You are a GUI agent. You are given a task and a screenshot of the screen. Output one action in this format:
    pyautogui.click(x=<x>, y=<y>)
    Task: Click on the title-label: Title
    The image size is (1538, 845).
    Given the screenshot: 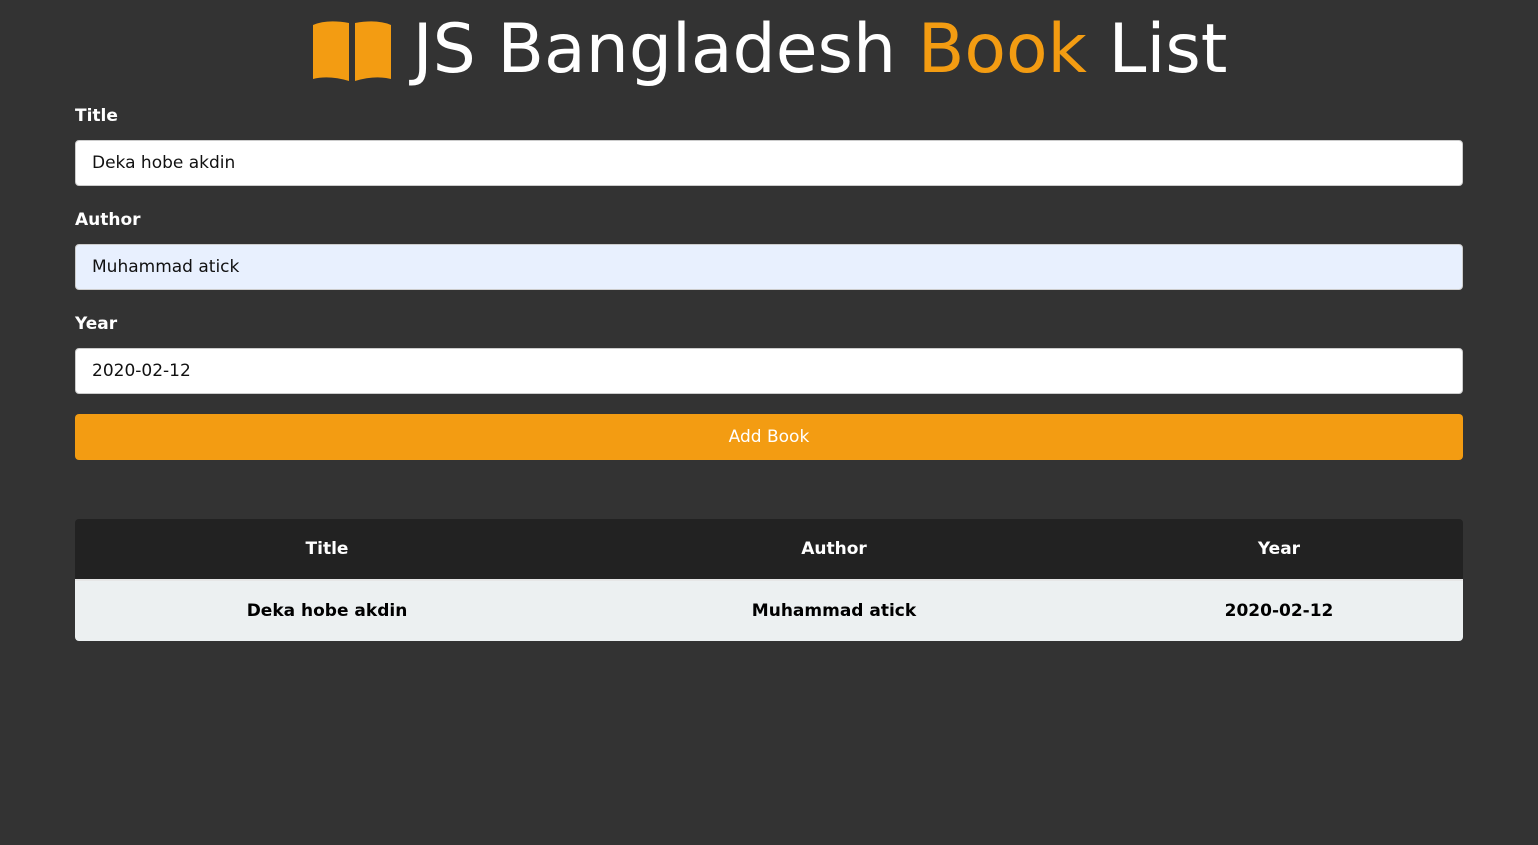 What is the action you would take?
    pyautogui.click(x=96, y=116)
    